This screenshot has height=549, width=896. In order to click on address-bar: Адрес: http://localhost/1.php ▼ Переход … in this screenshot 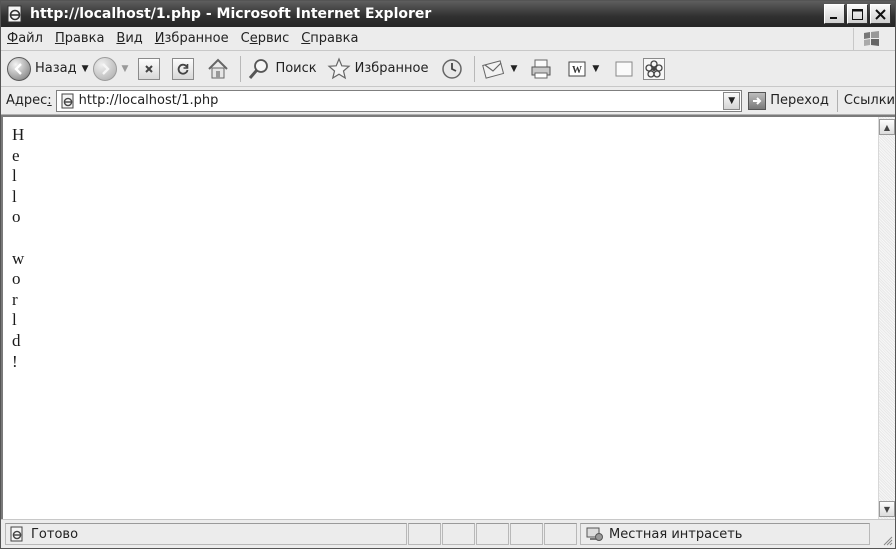, I will do `click(448, 101)`.